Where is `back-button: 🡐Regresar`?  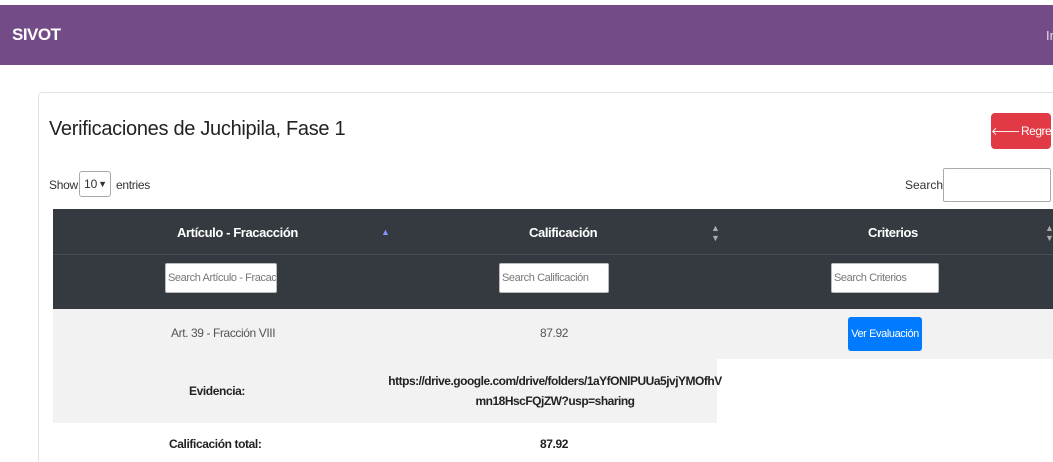
back-button: 🡐Regresar is located at coordinates (1022, 131).